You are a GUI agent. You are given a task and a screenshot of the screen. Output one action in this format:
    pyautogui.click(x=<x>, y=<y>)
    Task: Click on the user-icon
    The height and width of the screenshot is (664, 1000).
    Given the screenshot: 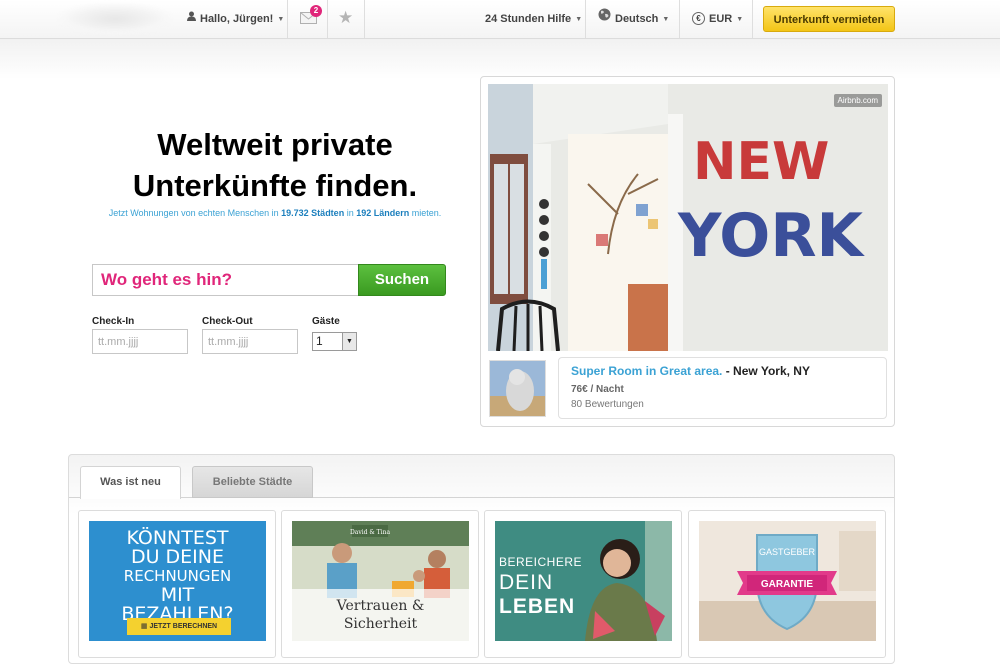 What is the action you would take?
    pyautogui.click(x=191, y=18)
    